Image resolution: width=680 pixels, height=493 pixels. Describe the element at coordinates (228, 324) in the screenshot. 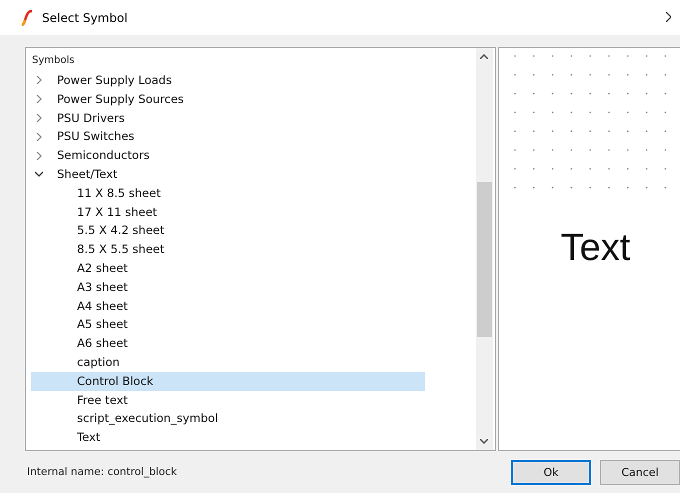

I see `tree-item: A5 sheet` at that location.